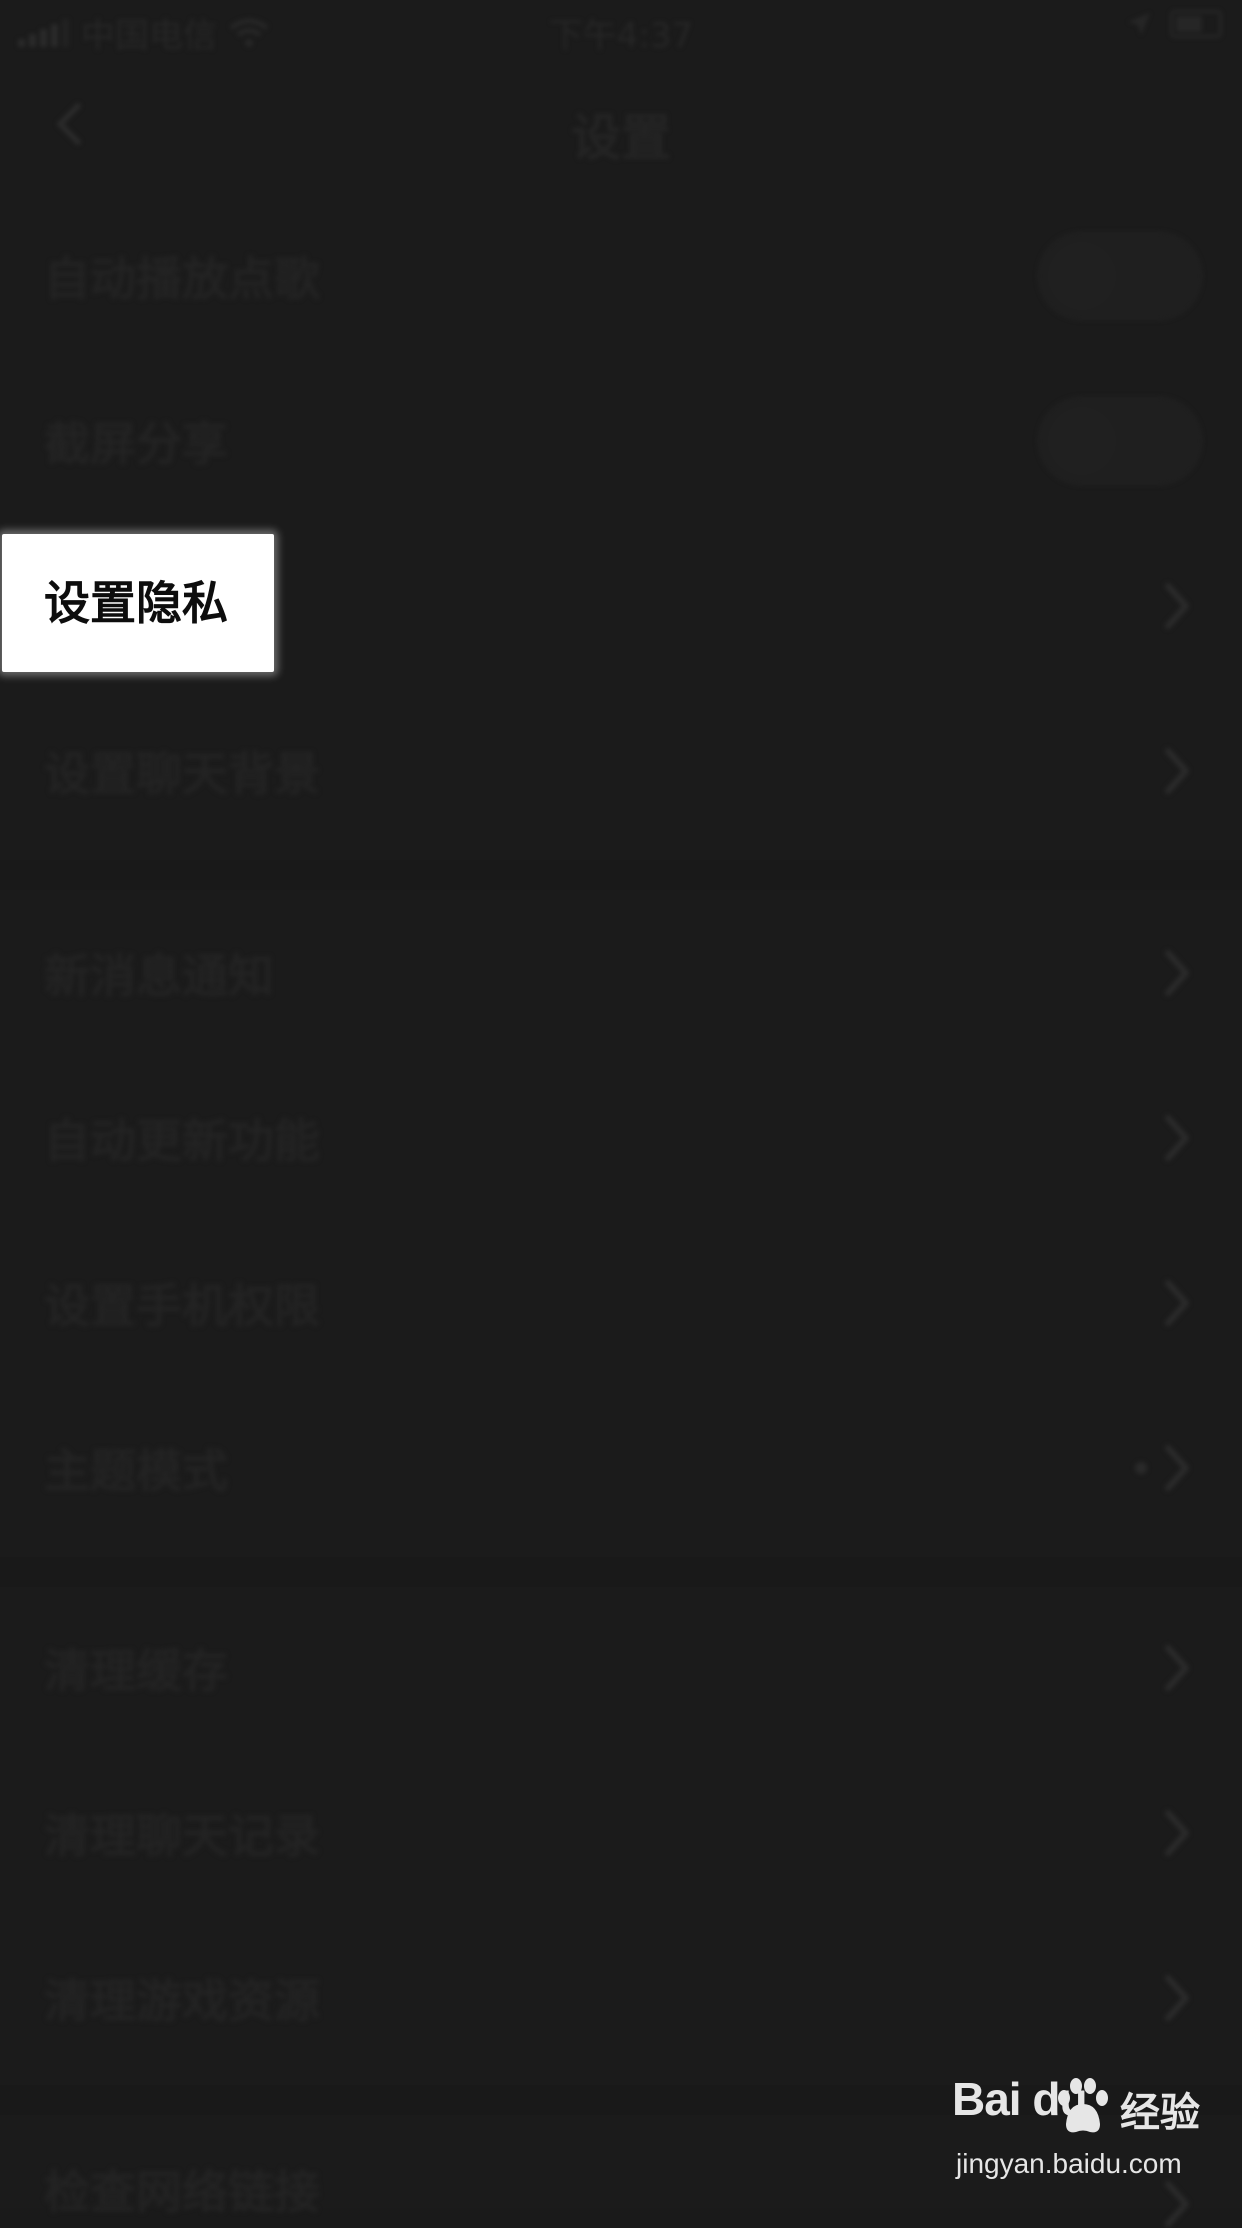 This screenshot has height=2228, width=1242. What do you see at coordinates (1160, 2113) in the screenshot?
I see `watermark-brand-text: 经验` at bounding box center [1160, 2113].